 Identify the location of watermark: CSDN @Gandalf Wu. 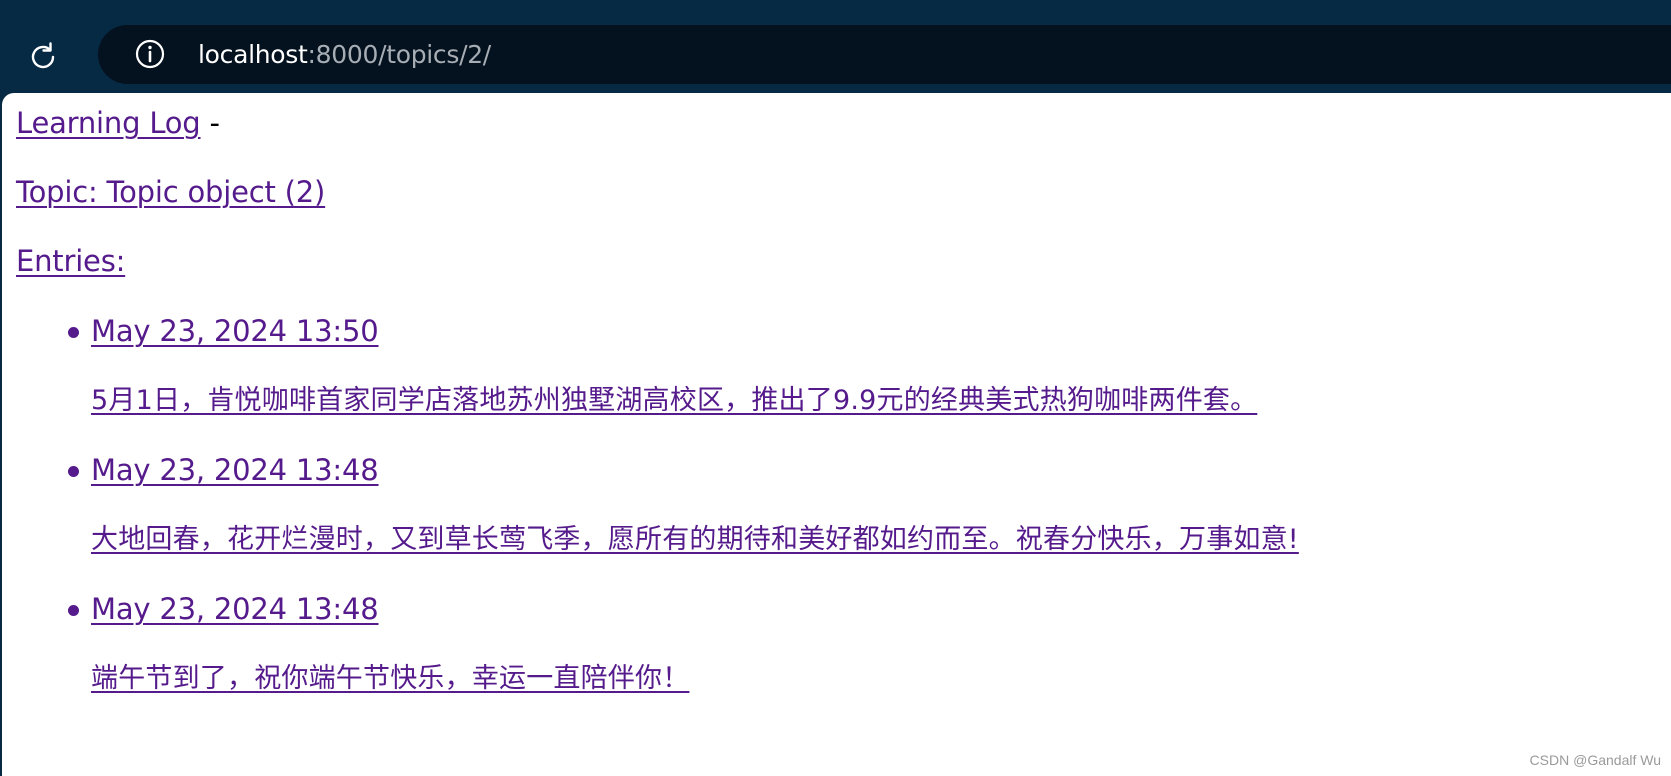
(1595, 760).